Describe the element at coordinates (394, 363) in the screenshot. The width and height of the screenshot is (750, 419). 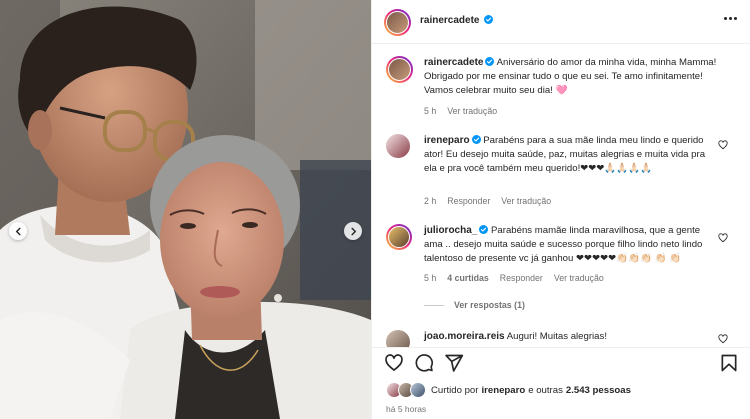
I see `heart-icon` at that location.